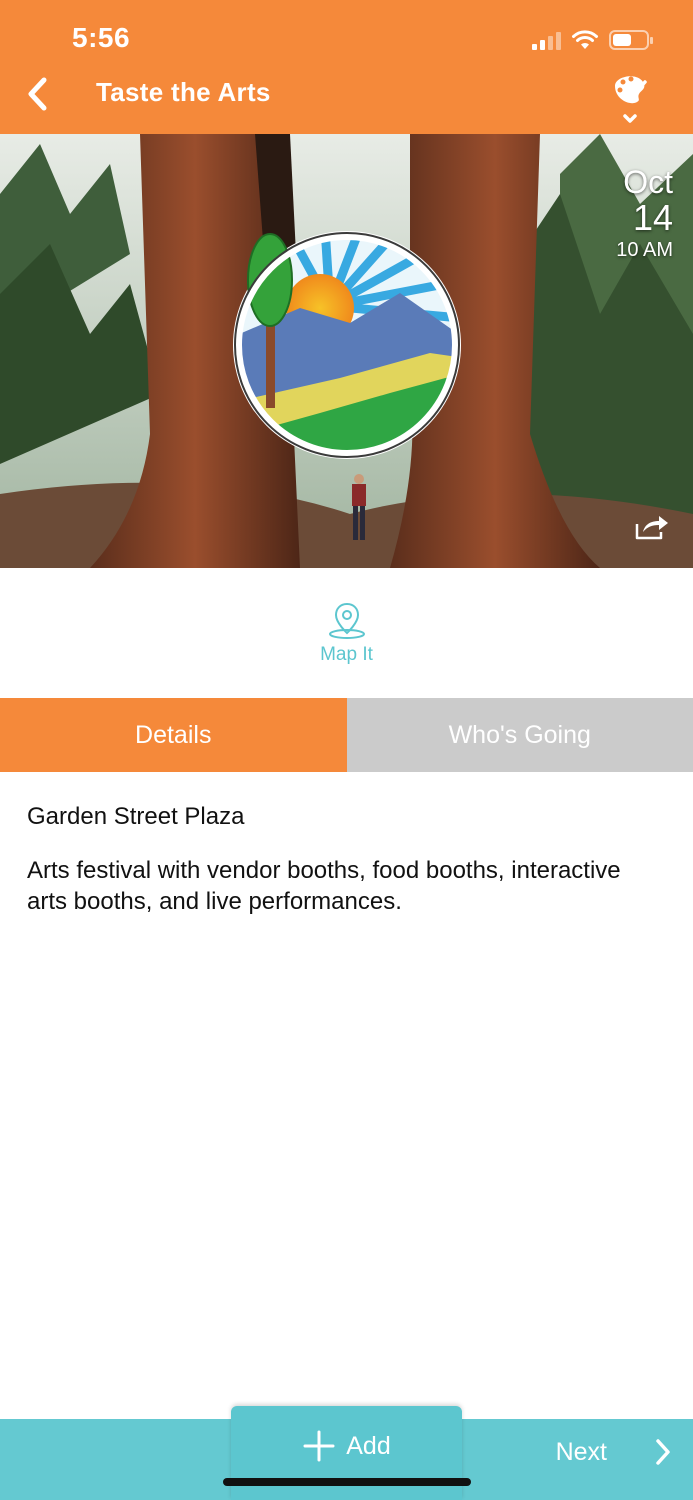 The image size is (693, 1500). What do you see at coordinates (183, 92) in the screenshot?
I see `page-title: Taste the Arts` at bounding box center [183, 92].